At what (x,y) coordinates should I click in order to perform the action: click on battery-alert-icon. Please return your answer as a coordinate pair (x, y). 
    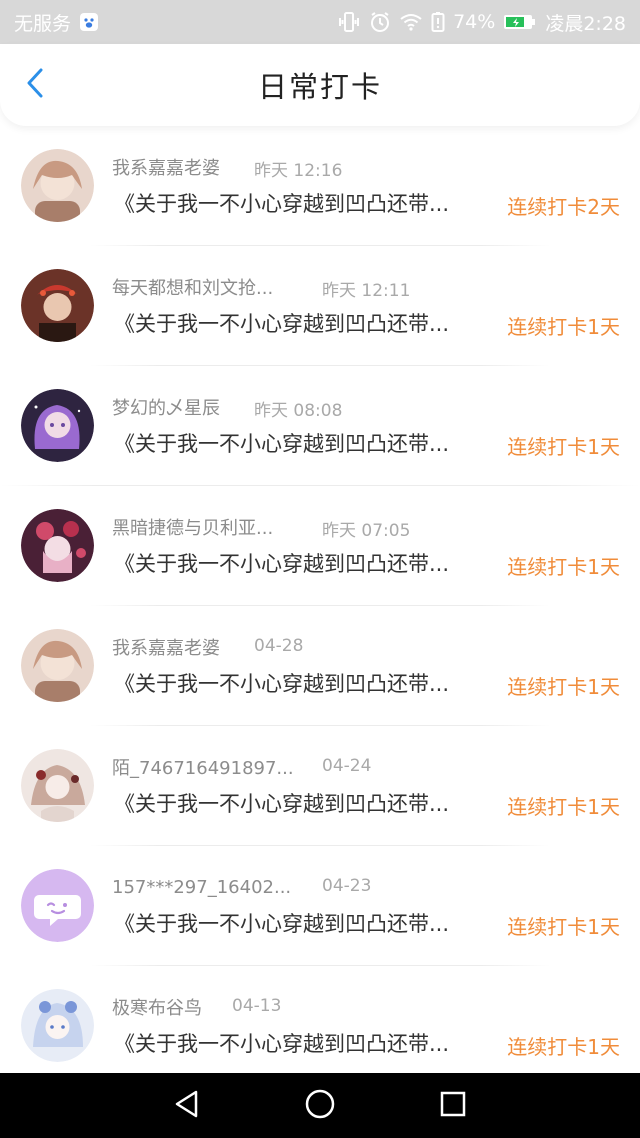
    Looking at the image, I should click on (438, 22).